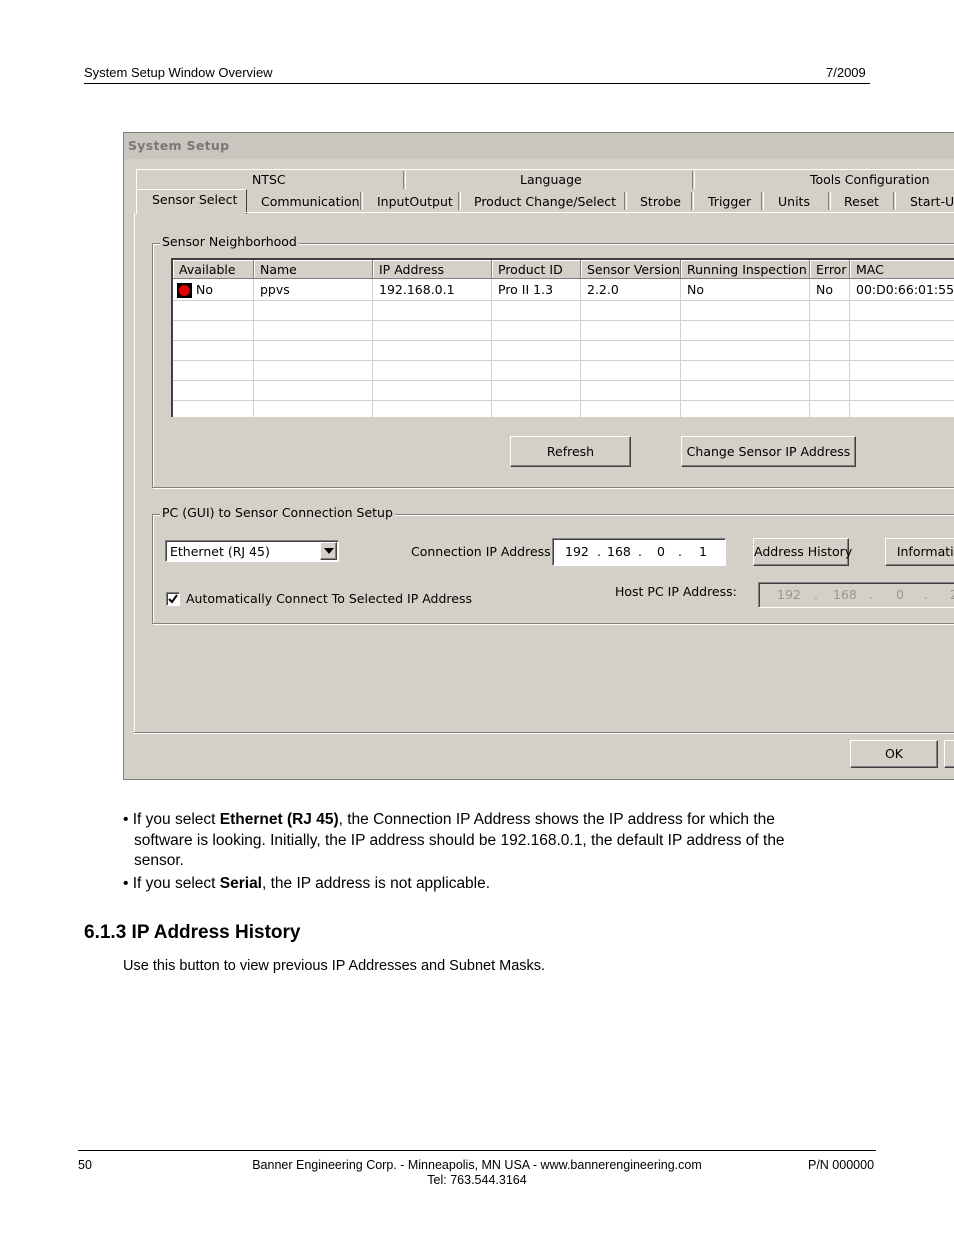 This screenshot has width=954, height=1235. What do you see at coordinates (313, 269) in the screenshot?
I see `column-header-name: Name` at bounding box center [313, 269].